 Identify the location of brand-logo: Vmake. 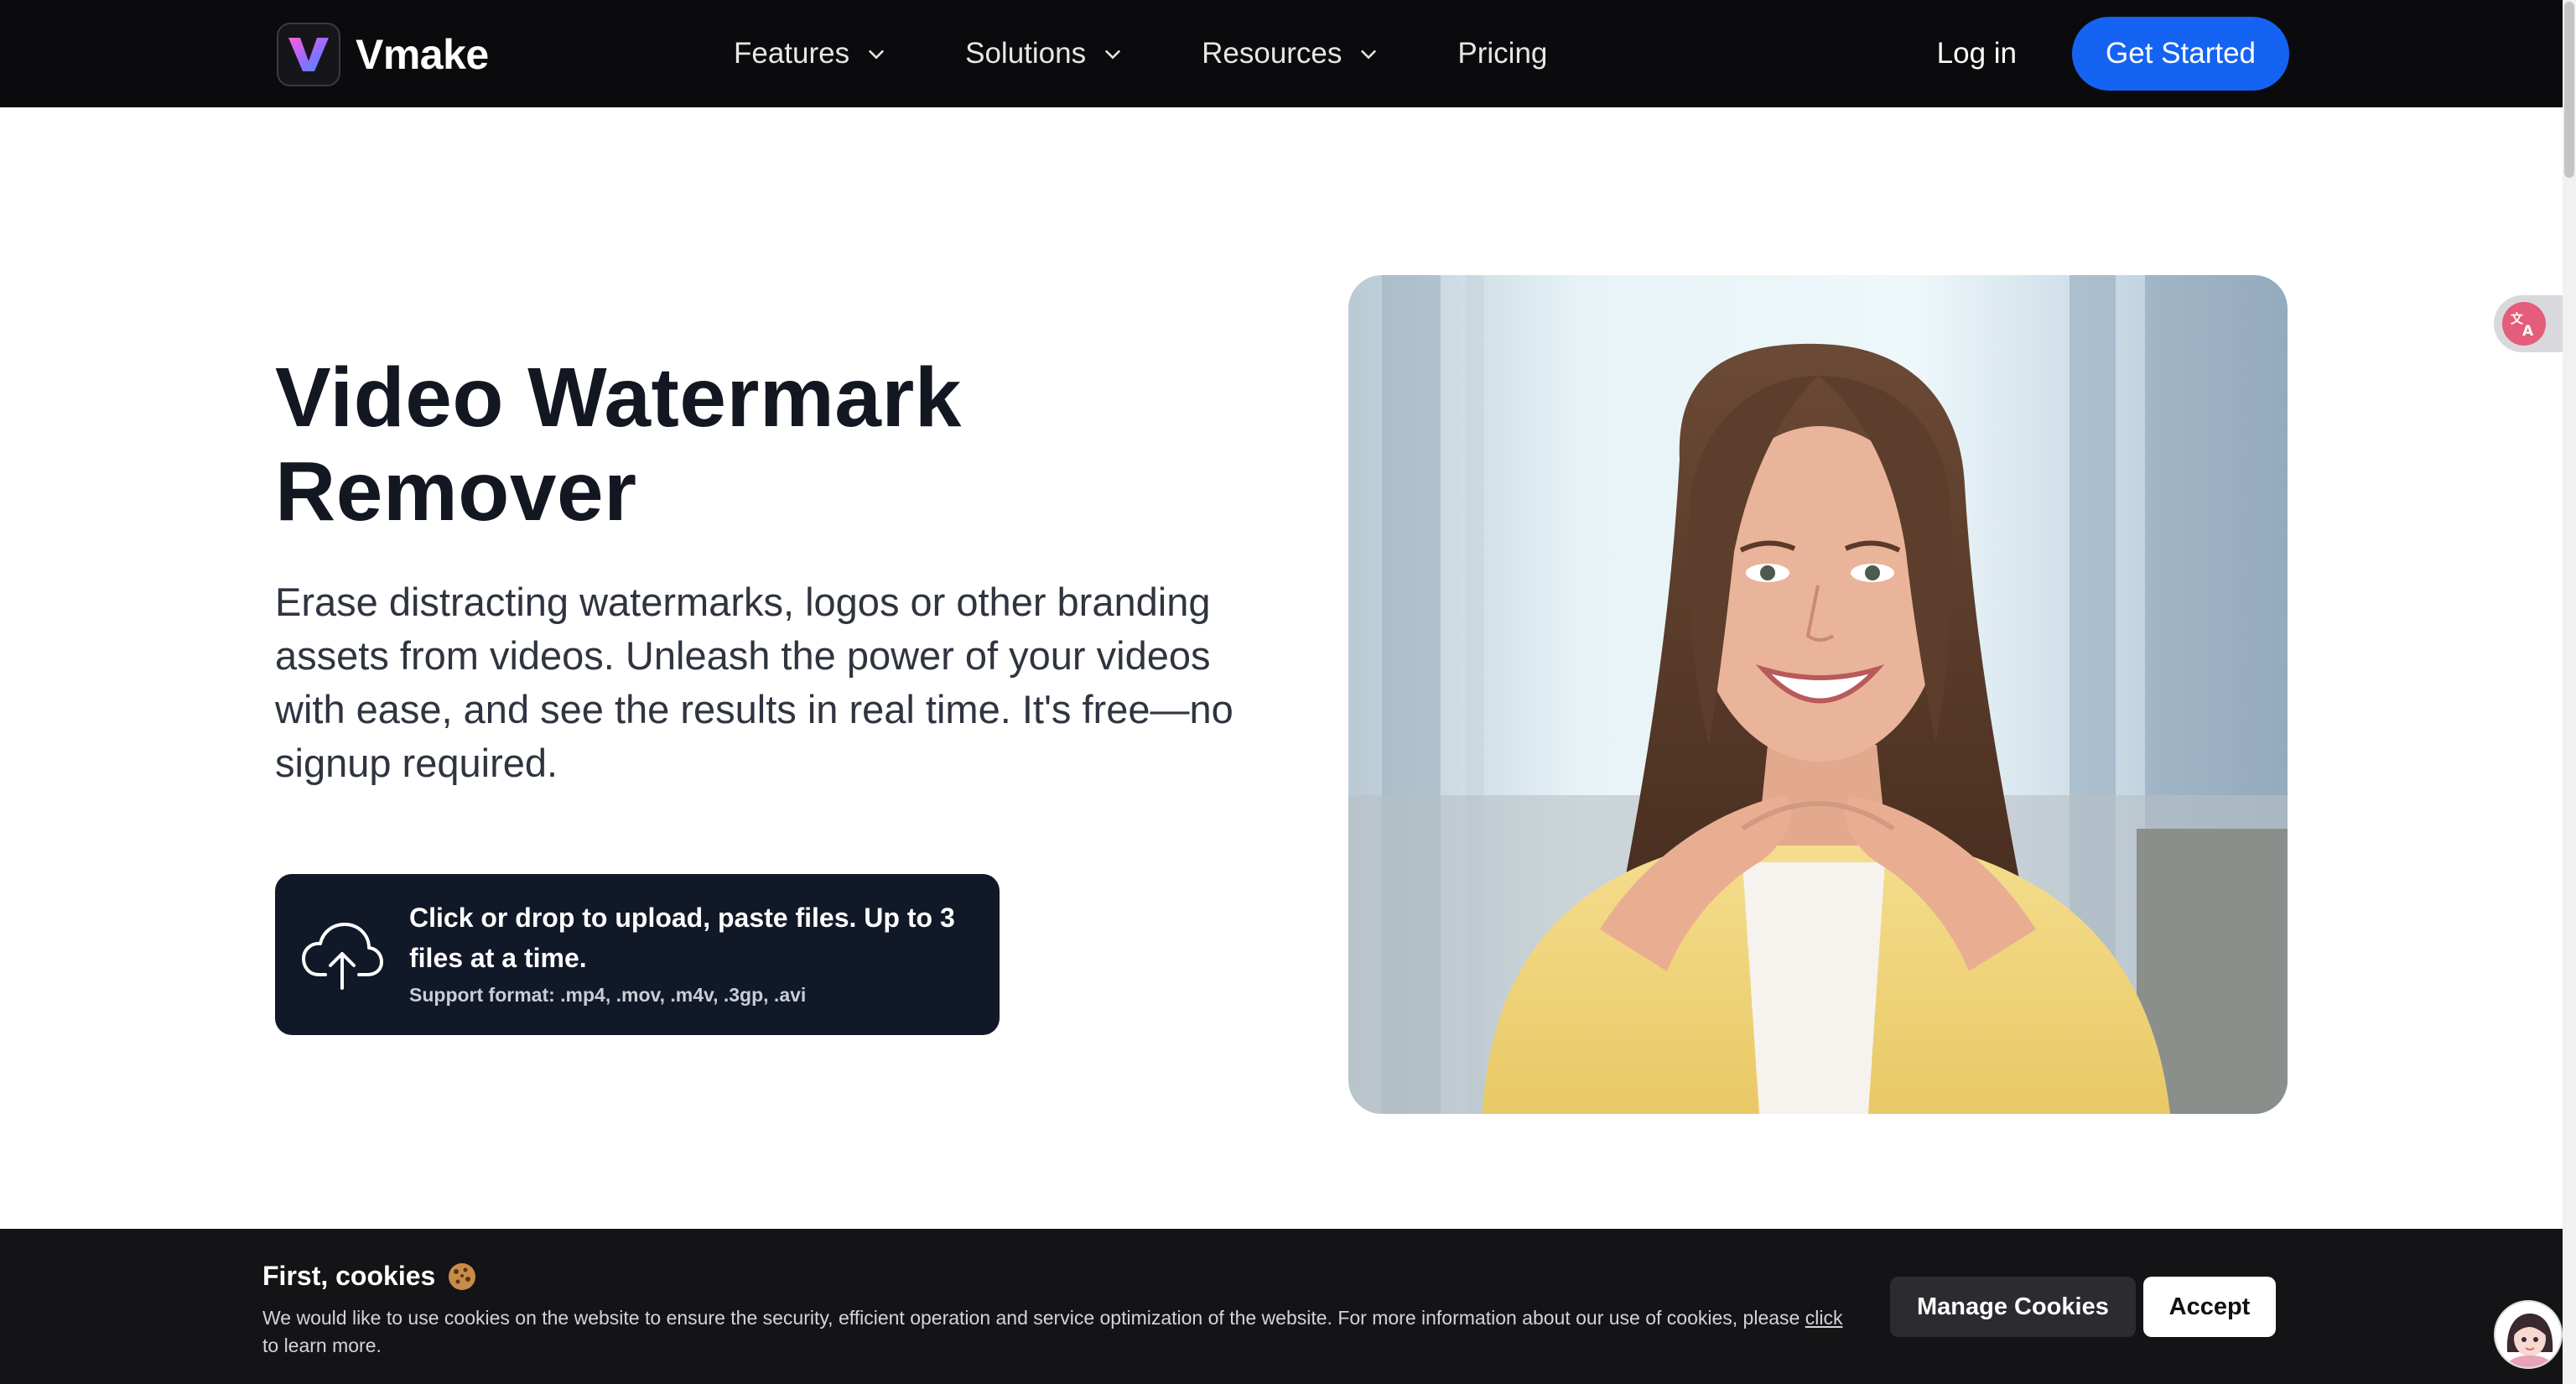
(383, 54).